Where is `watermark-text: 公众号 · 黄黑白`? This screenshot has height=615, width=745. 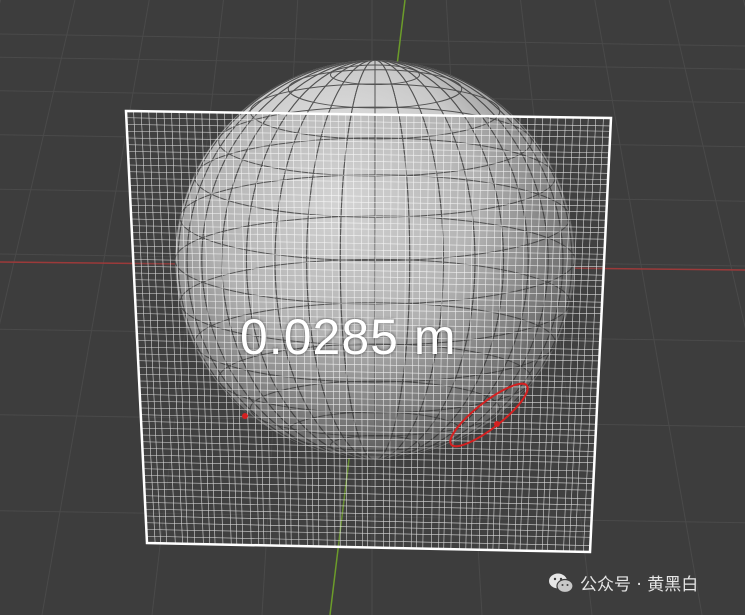 watermark-text: 公众号 · 黄黑白 is located at coordinates (639, 585).